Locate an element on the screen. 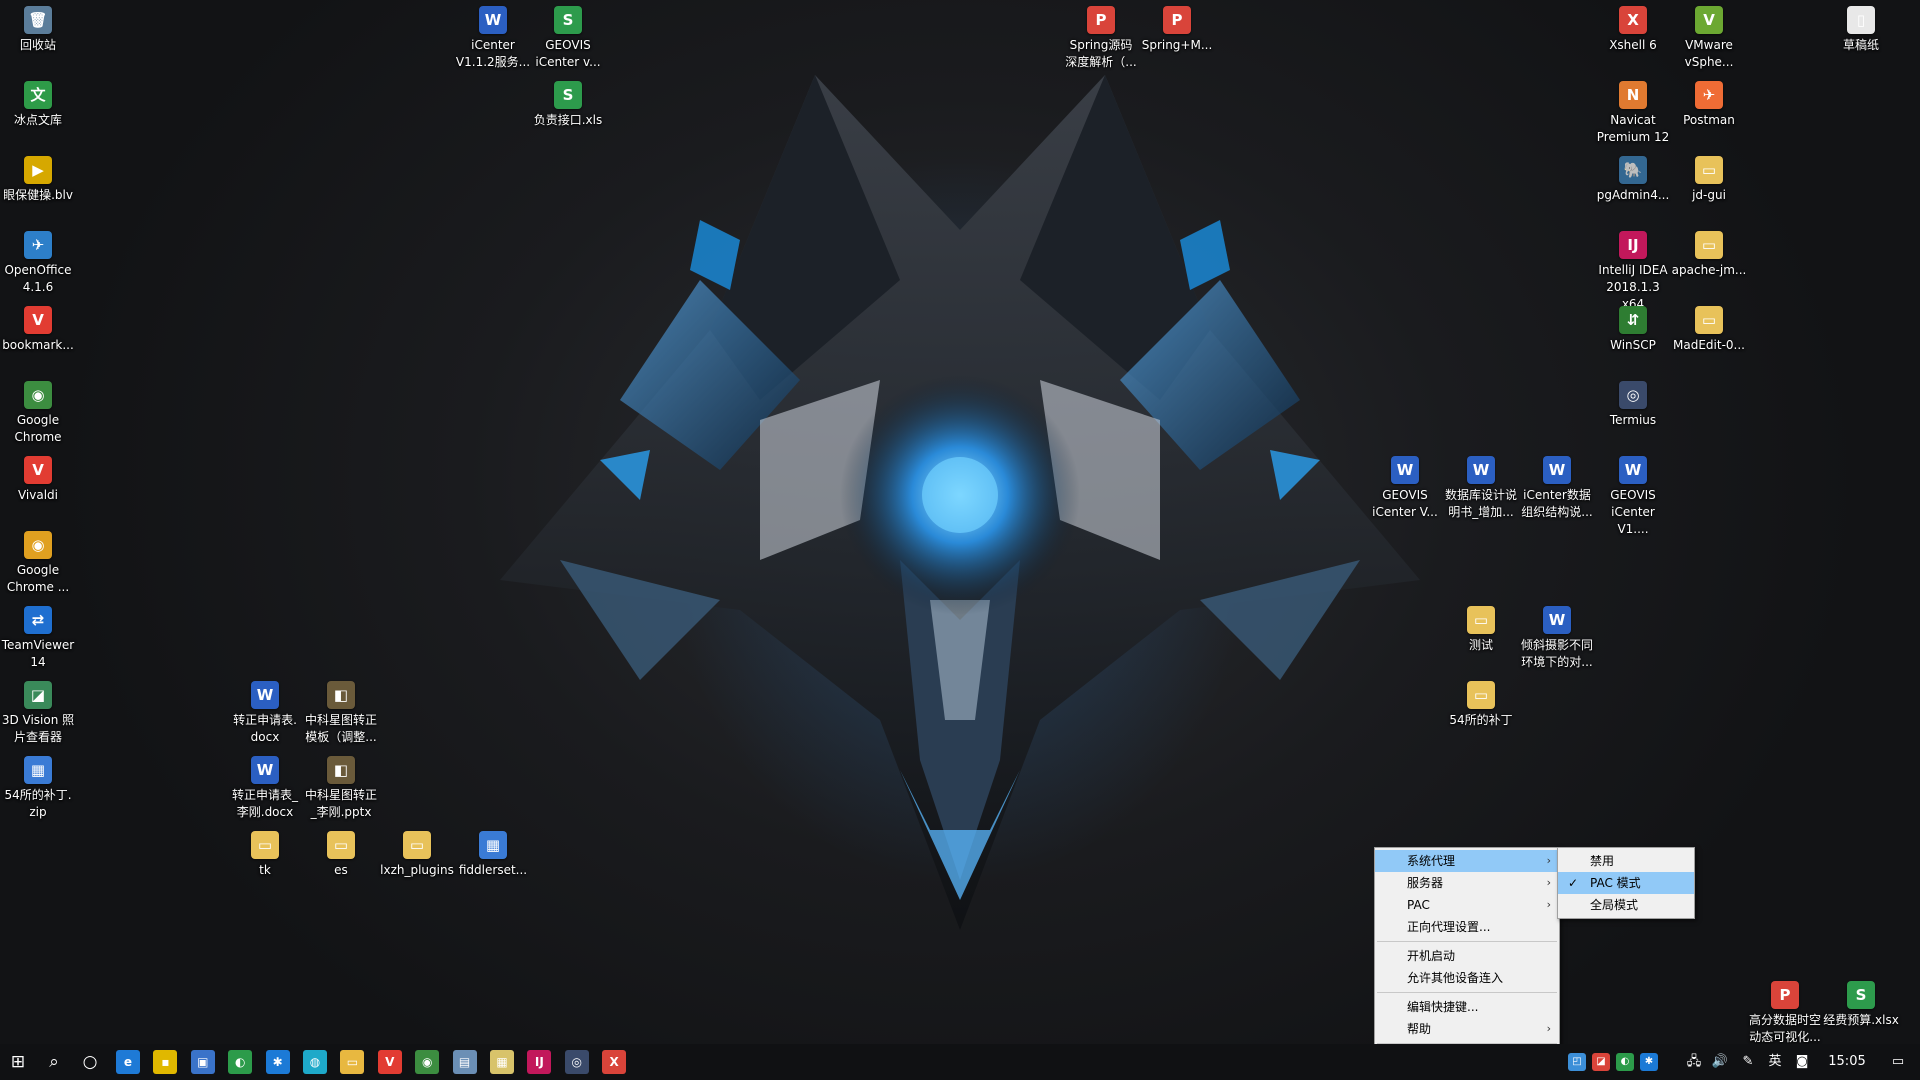 This screenshot has height=1080, width=1920. desktop-icon: 文冰点文库 is located at coordinates (38, 102).